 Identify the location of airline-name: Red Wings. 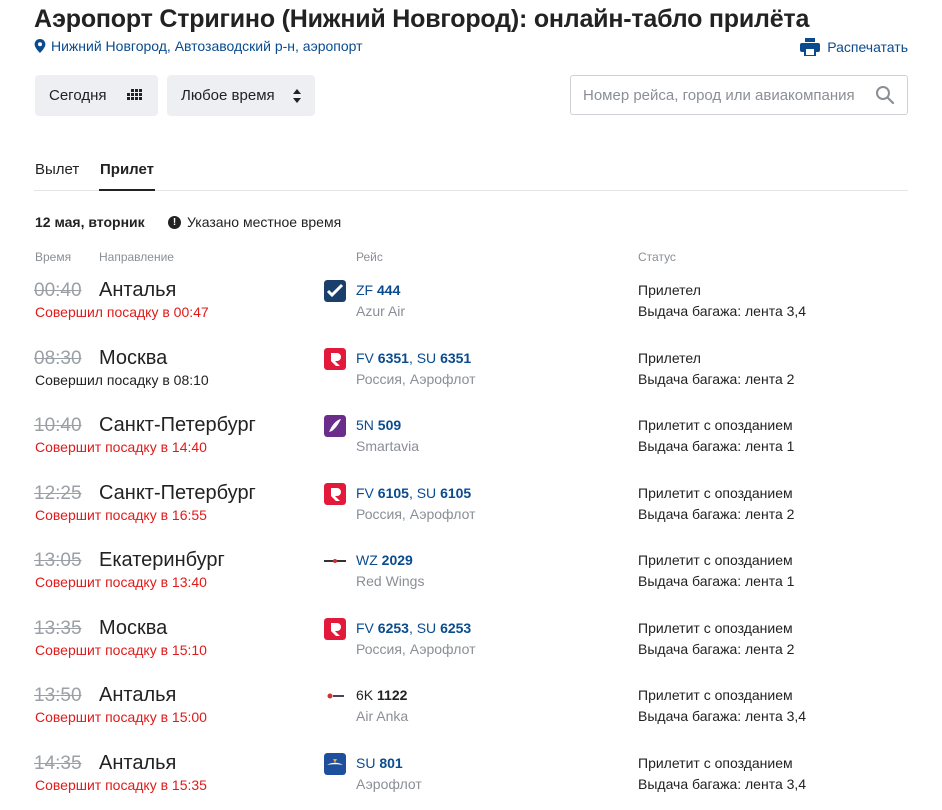
(390, 581).